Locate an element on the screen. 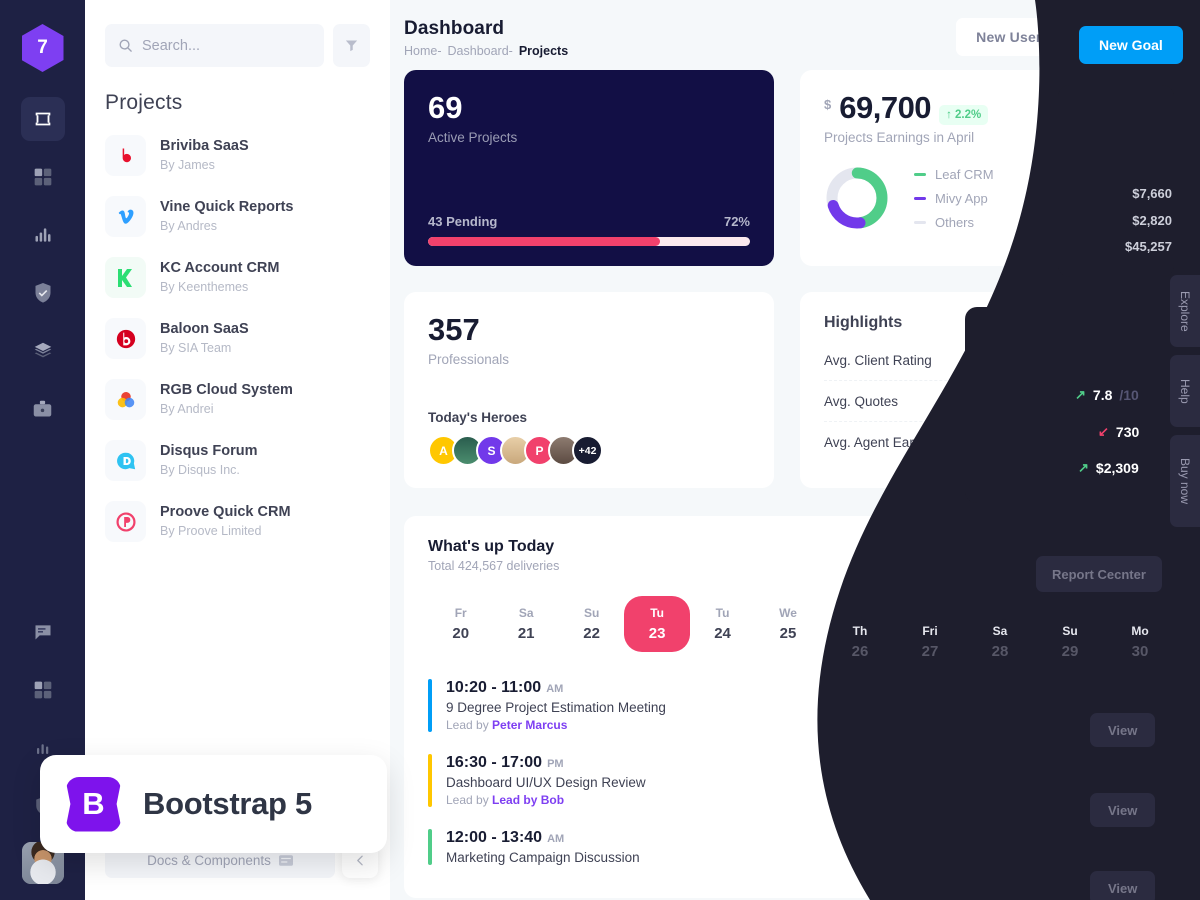  bootstrap-banner-text: Bootstrap 5 is located at coordinates (227, 803).